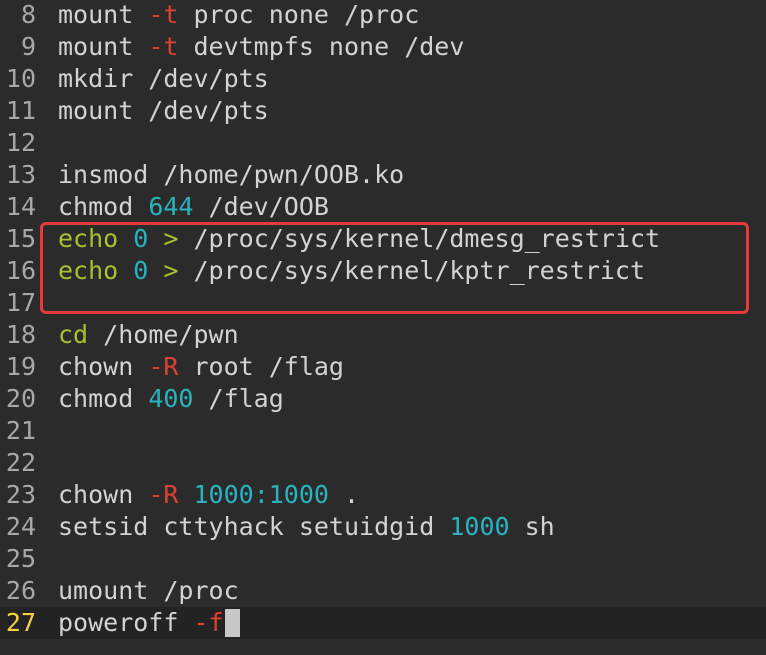  Describe the element at coordinates (383, 559) in the screenshot. I see `code-line: 25` at that location.